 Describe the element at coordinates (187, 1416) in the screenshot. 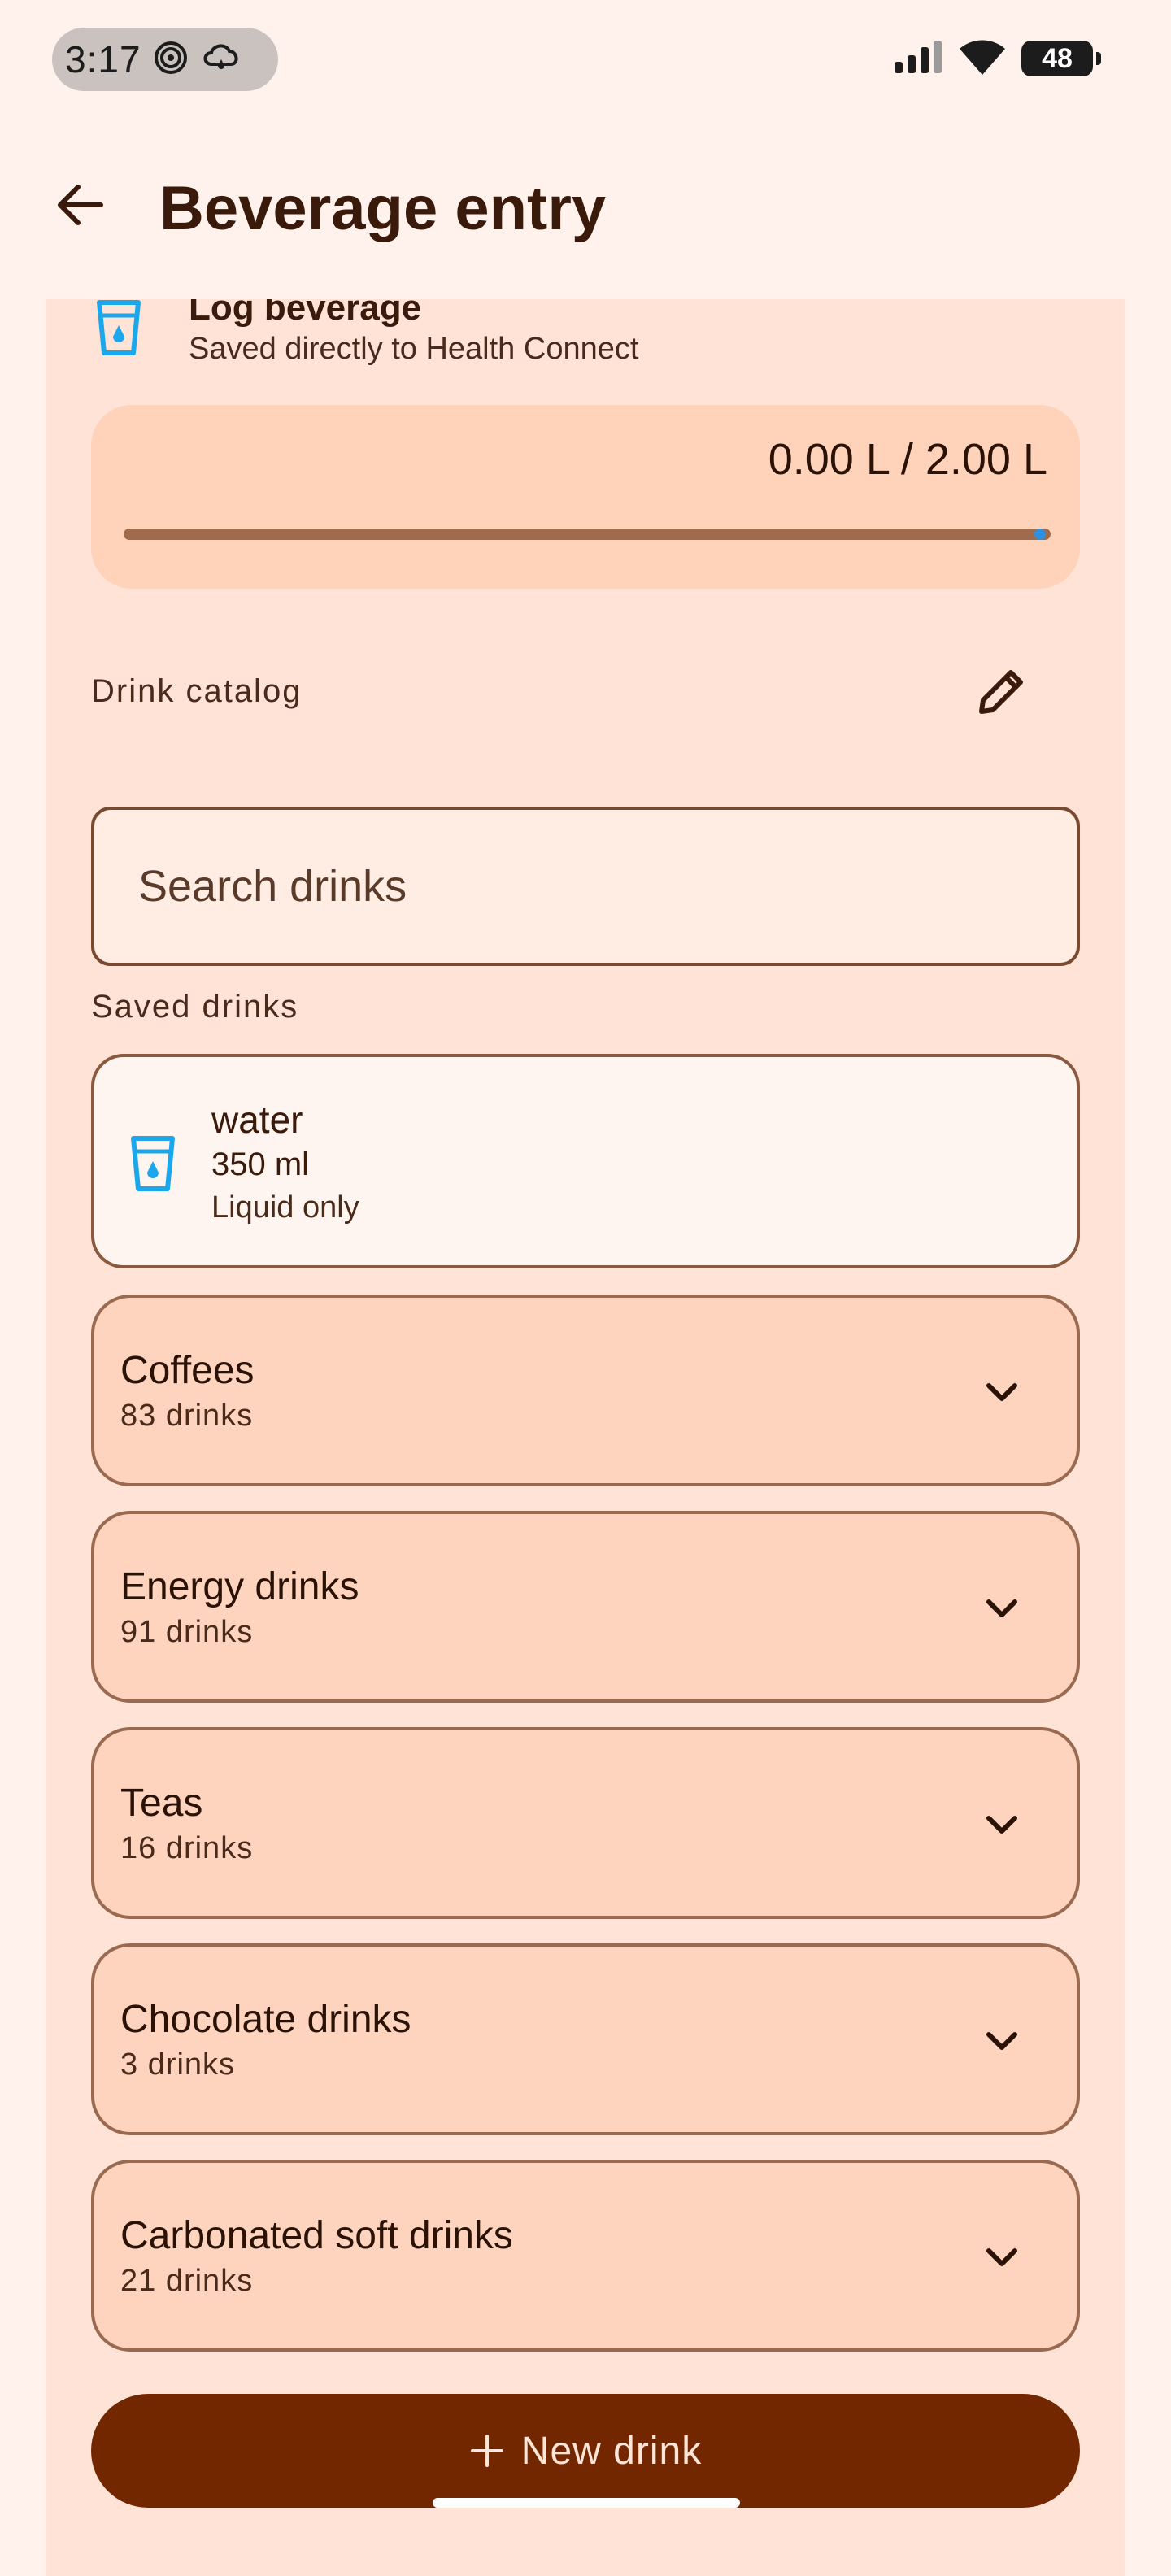

I see `category-count: 83 drinks` at that location.